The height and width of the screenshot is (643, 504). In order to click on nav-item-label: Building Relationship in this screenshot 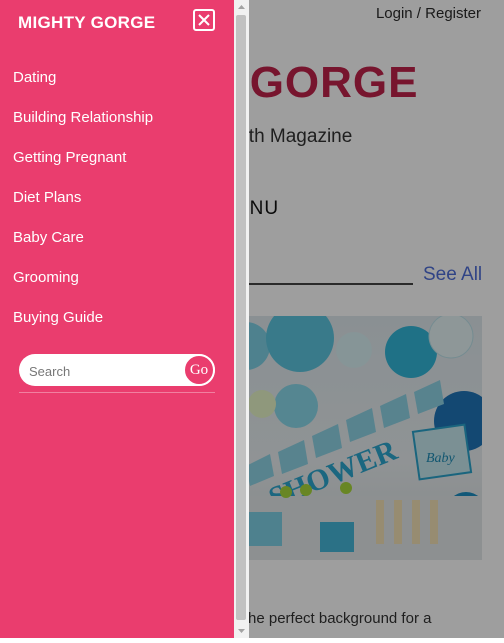, I will do `click(83, 117)`.